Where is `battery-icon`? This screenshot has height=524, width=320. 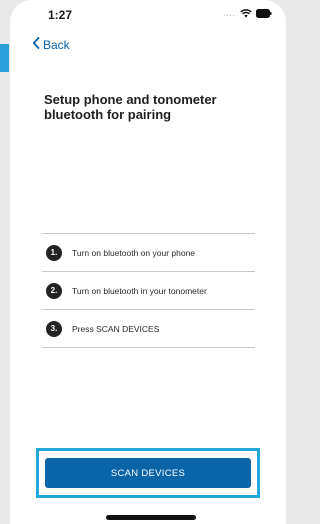 battery-icon is located at coordinates (264, 14).